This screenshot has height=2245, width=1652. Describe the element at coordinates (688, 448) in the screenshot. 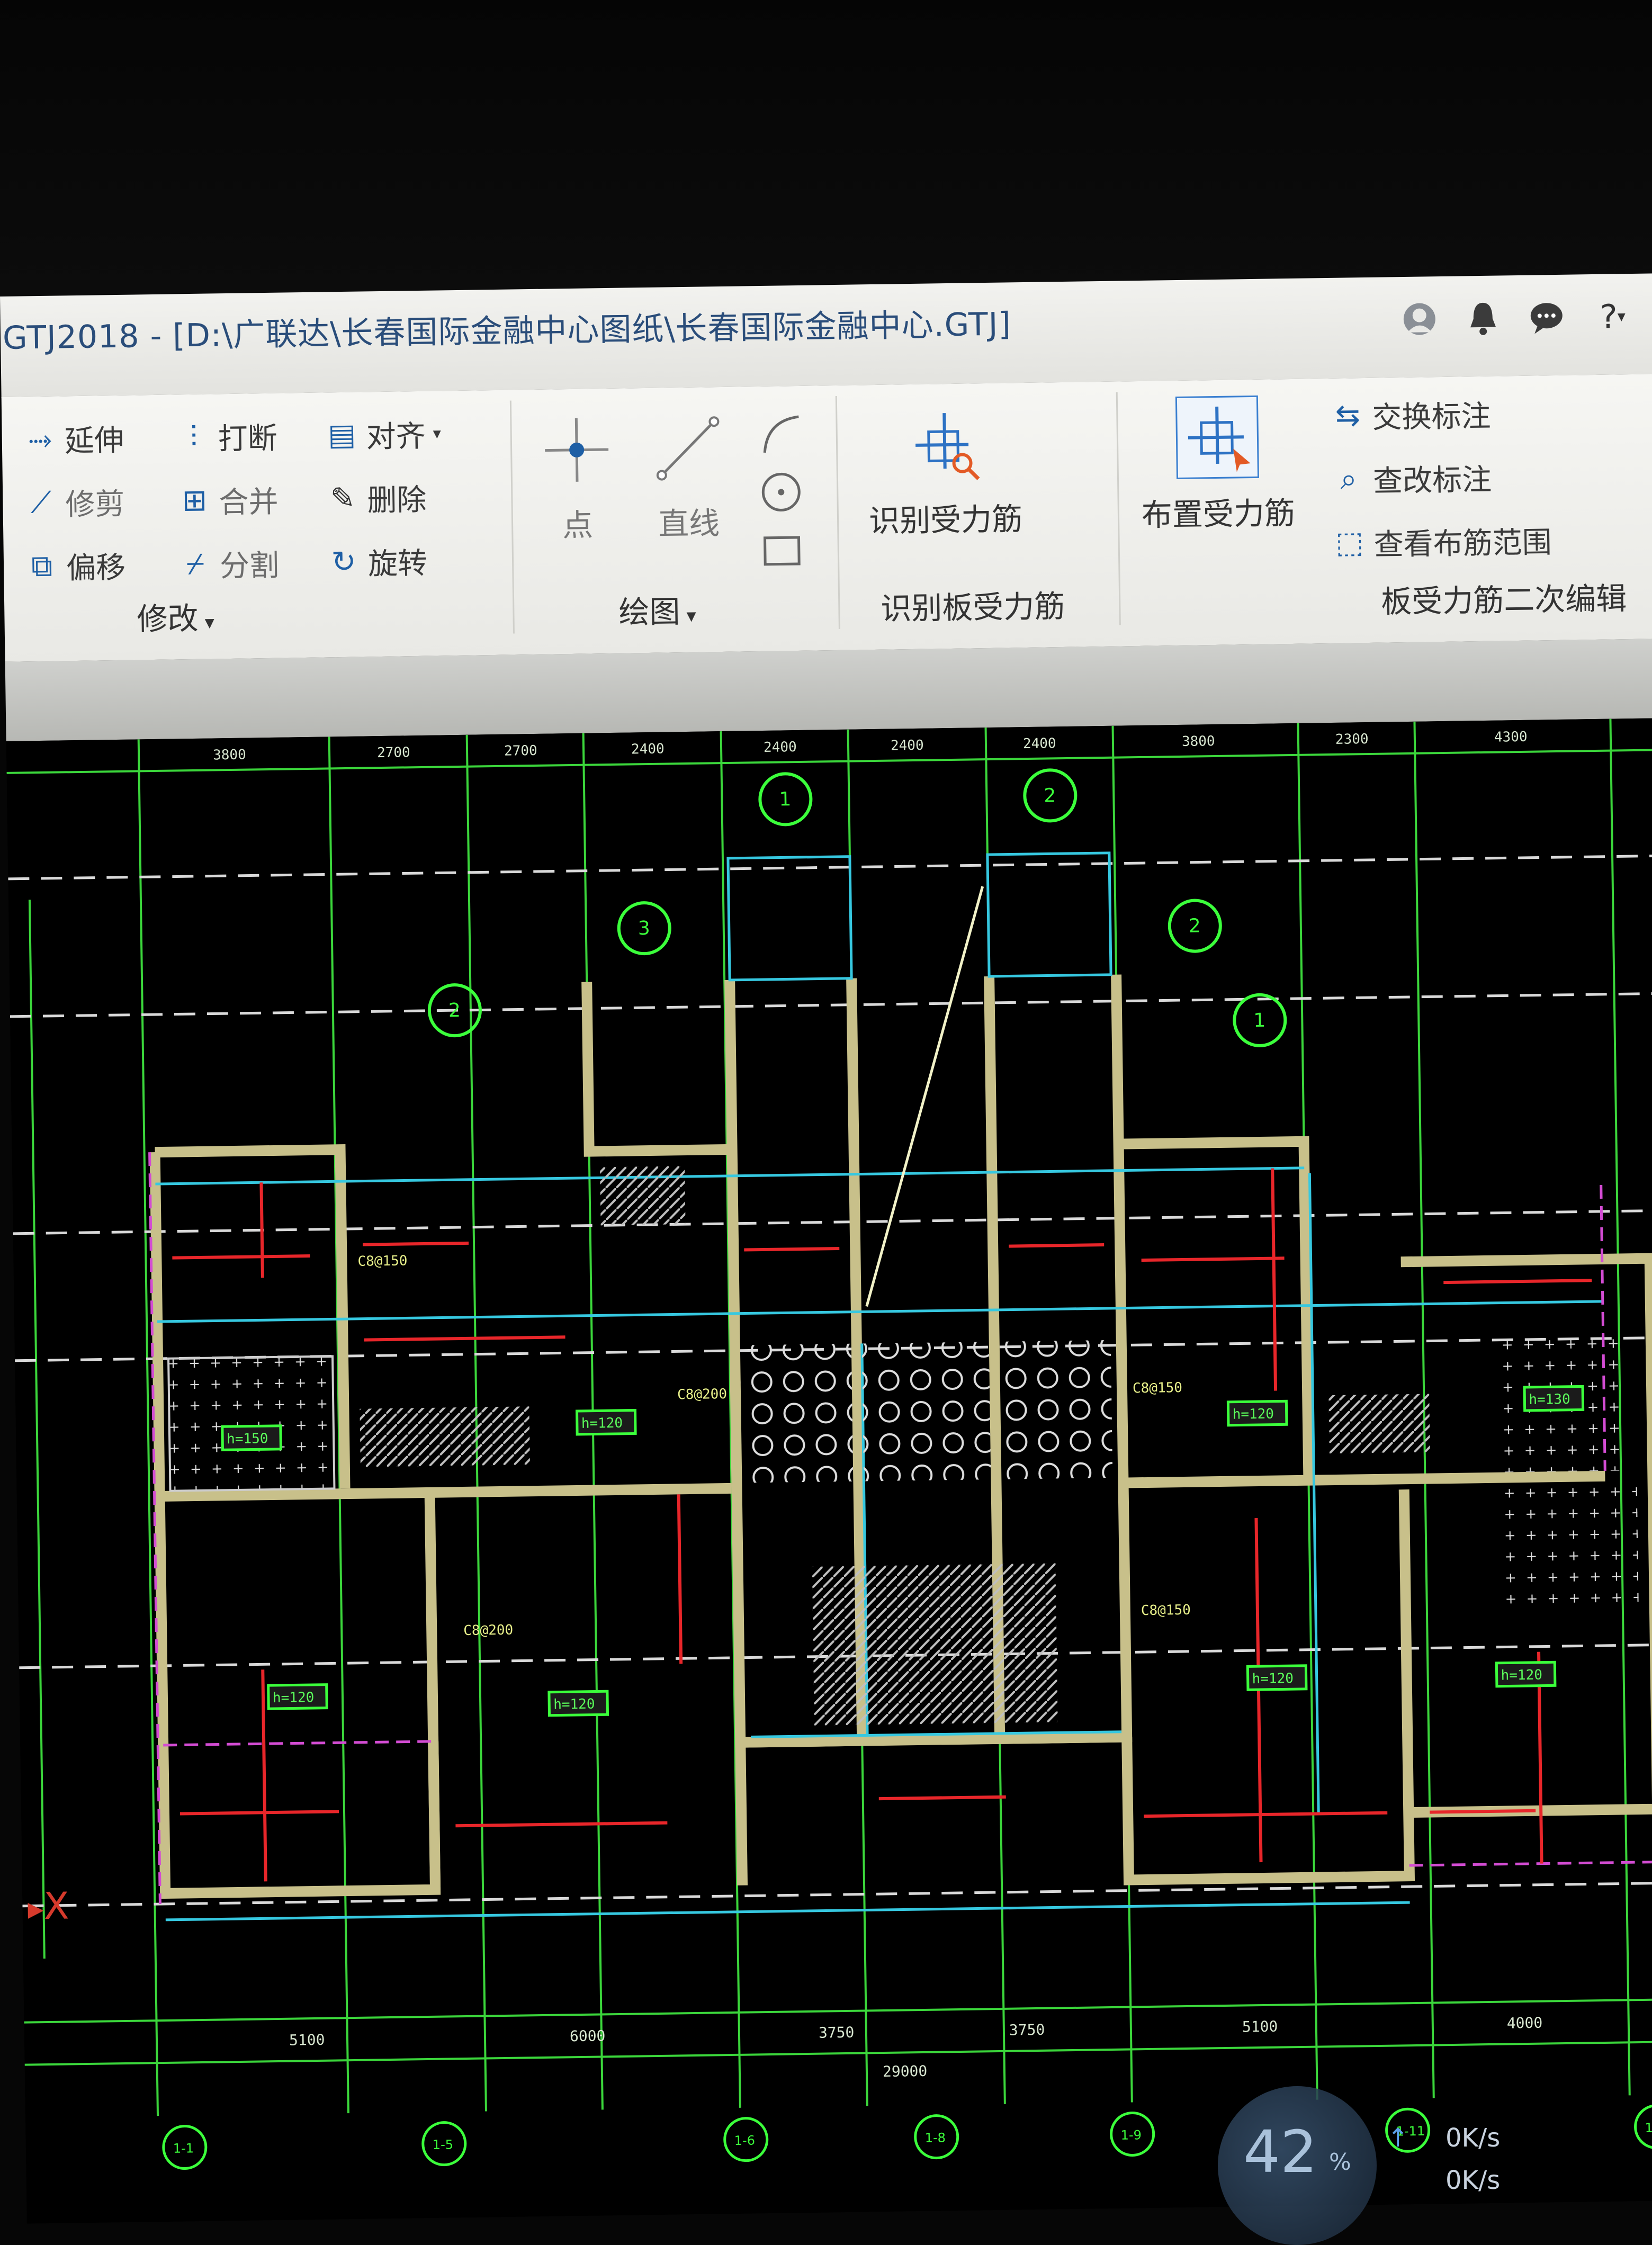

I see `line-icon` at that location.